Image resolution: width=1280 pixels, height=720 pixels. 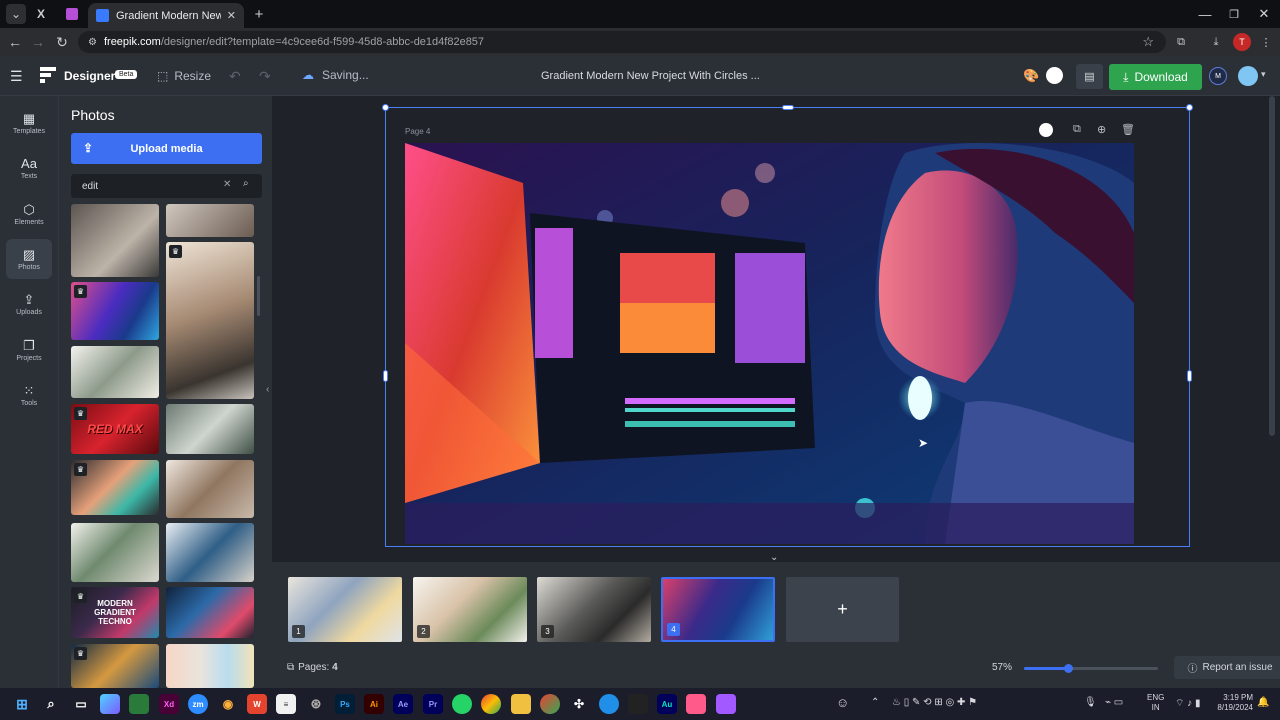 What do you see at coordinates (41, 14) in the screenshot?
I see `x-tab-icon: X` at bounding box center [41, 14].